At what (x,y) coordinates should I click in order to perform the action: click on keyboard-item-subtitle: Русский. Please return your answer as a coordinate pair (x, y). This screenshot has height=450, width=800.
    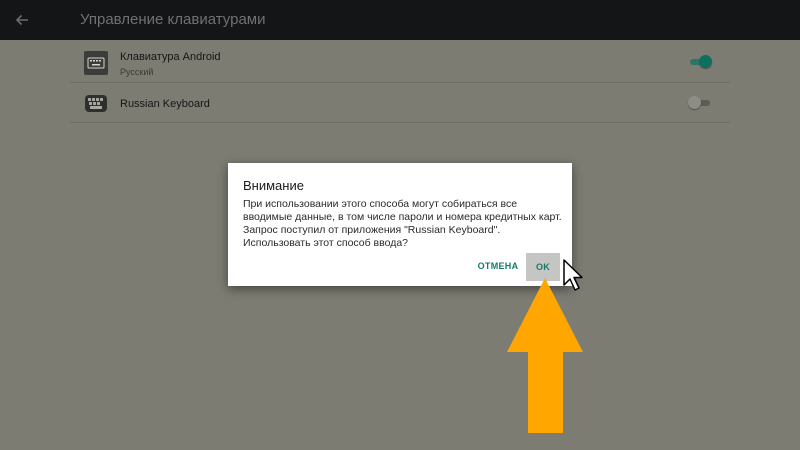
    Looking at the image, I should click on (137, 72).